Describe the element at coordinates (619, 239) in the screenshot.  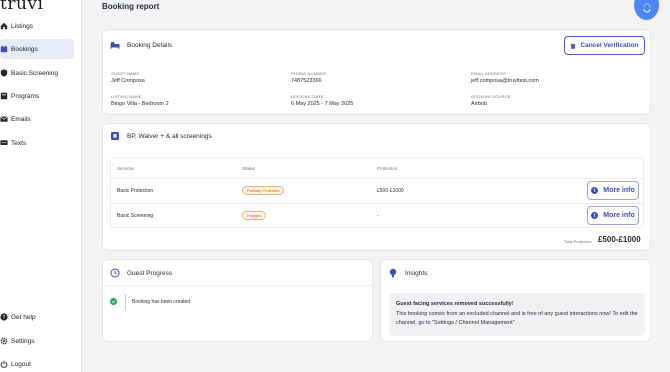
I see `total-protection-value: £500-£1000` at that location.